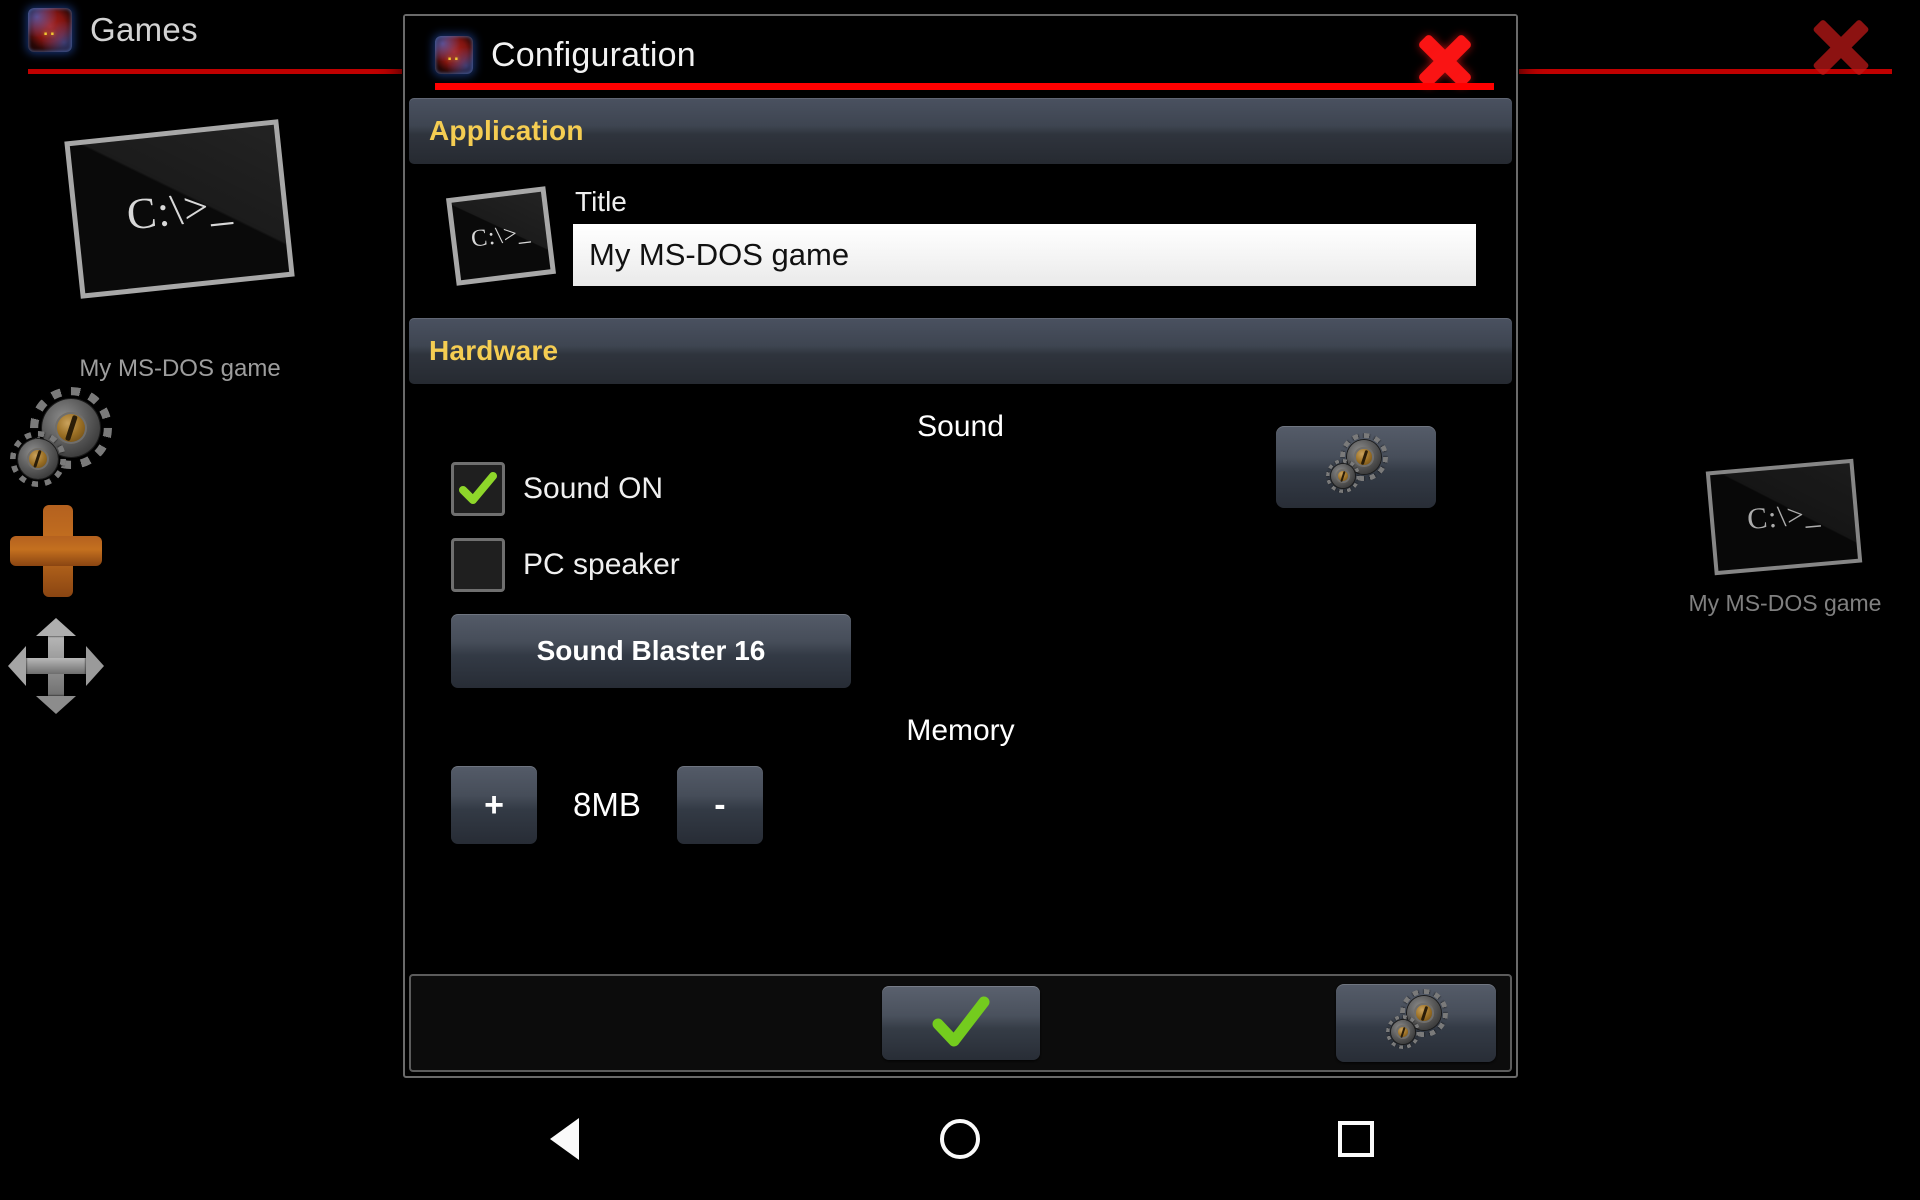 The width and height of the screenshot is (1920, 1200). I want to click on nav-recents-button, so click(1356, 1139).